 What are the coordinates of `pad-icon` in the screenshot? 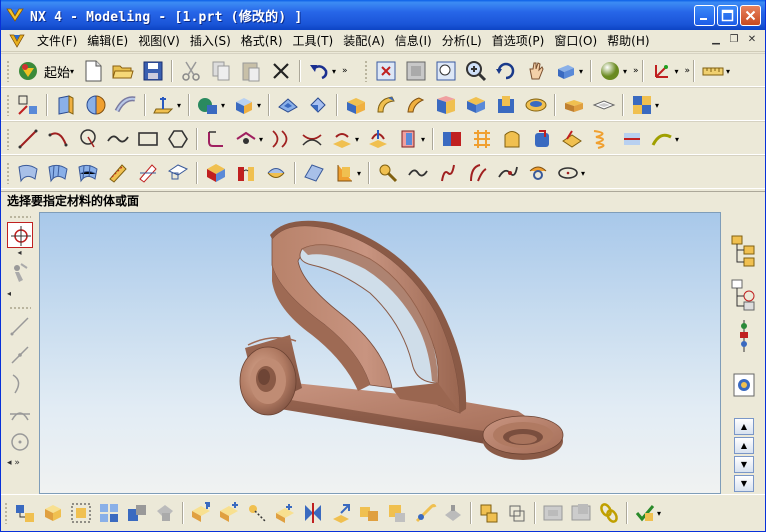 It's located at (446, 105).